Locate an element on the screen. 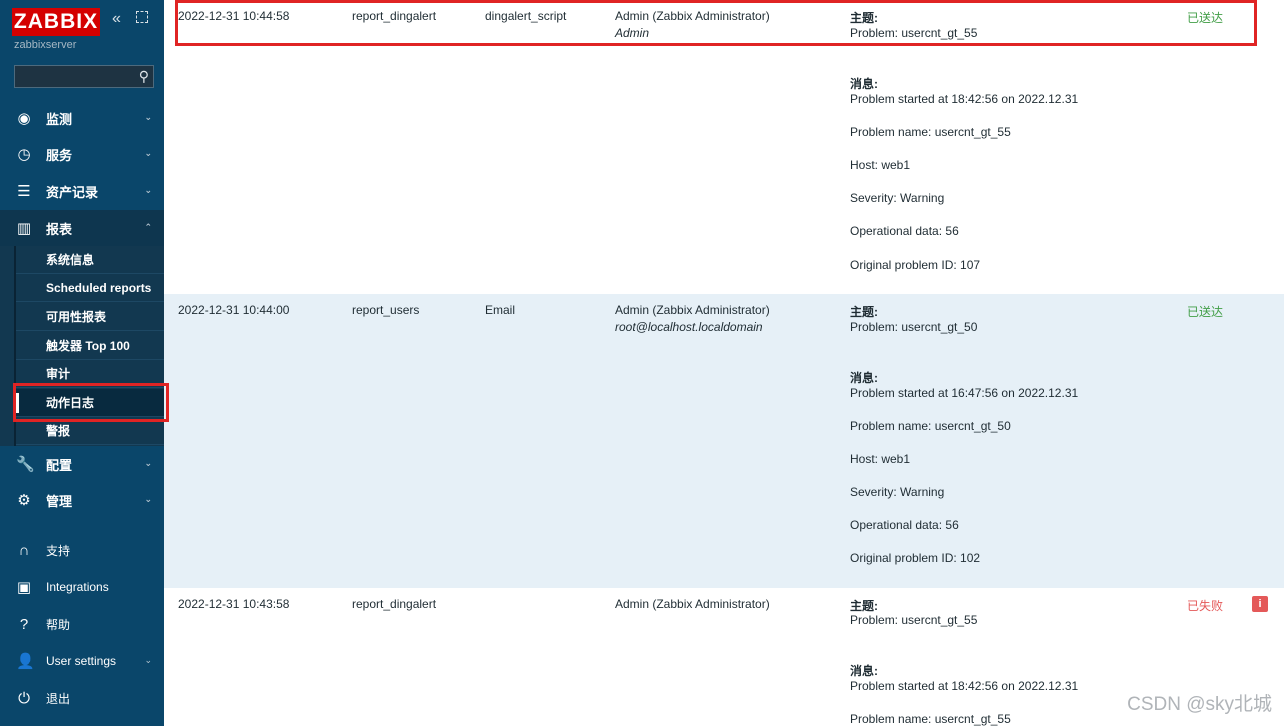  subject-text: Problem: usercnt_gt_50 is located at coordinates (914, 327).